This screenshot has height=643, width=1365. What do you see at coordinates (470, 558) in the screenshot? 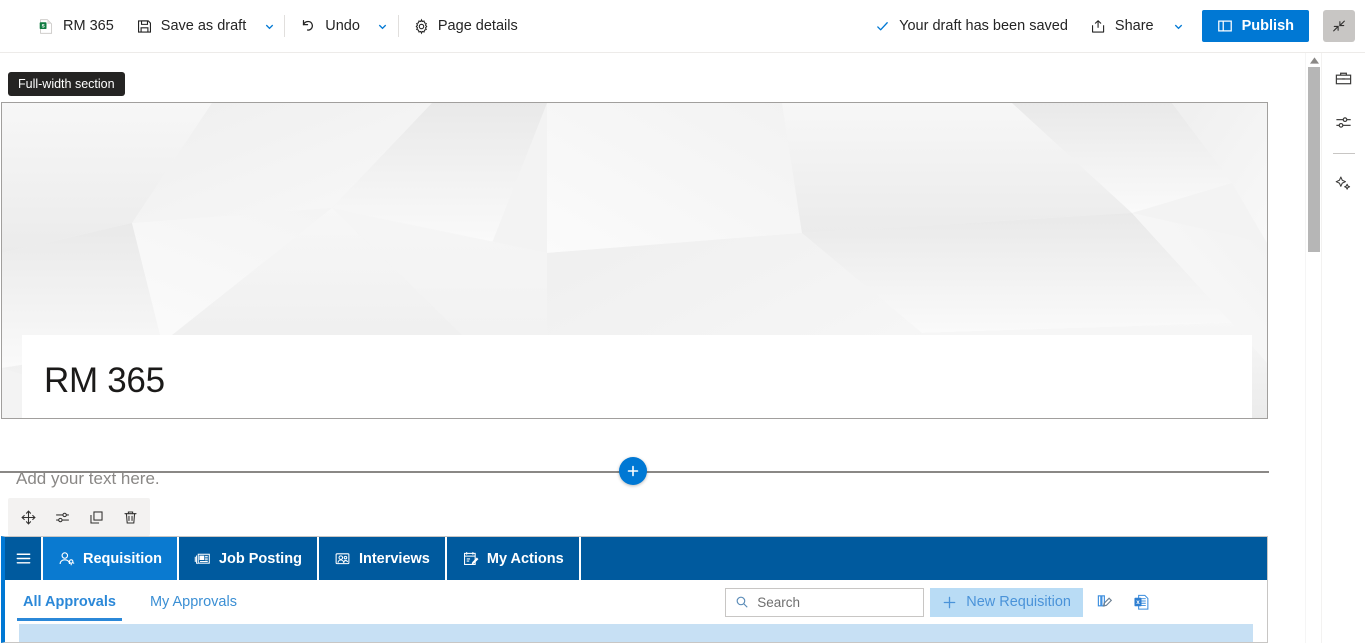
I see `task-board-icon` at bounding box center [470, 558].